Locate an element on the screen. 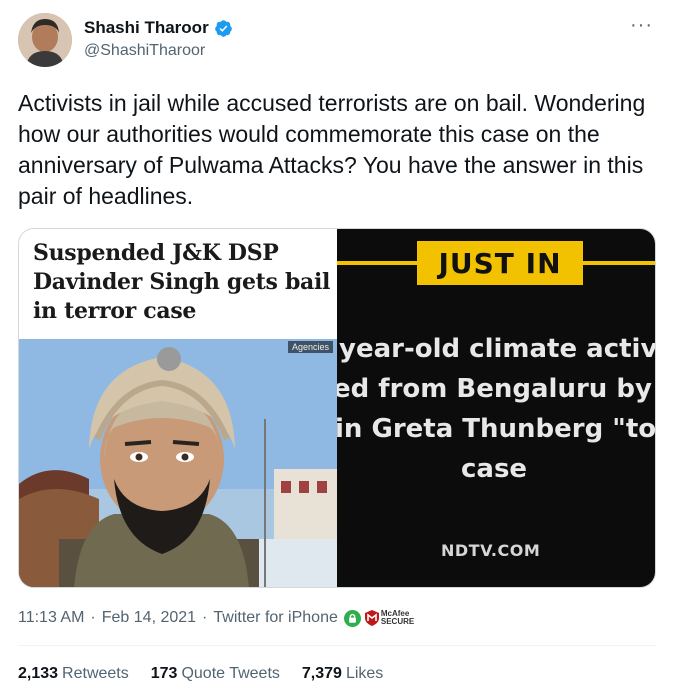 This screenshot has width=675, height=699. mcafee-shield-icon is located at coordinates (371, 618).